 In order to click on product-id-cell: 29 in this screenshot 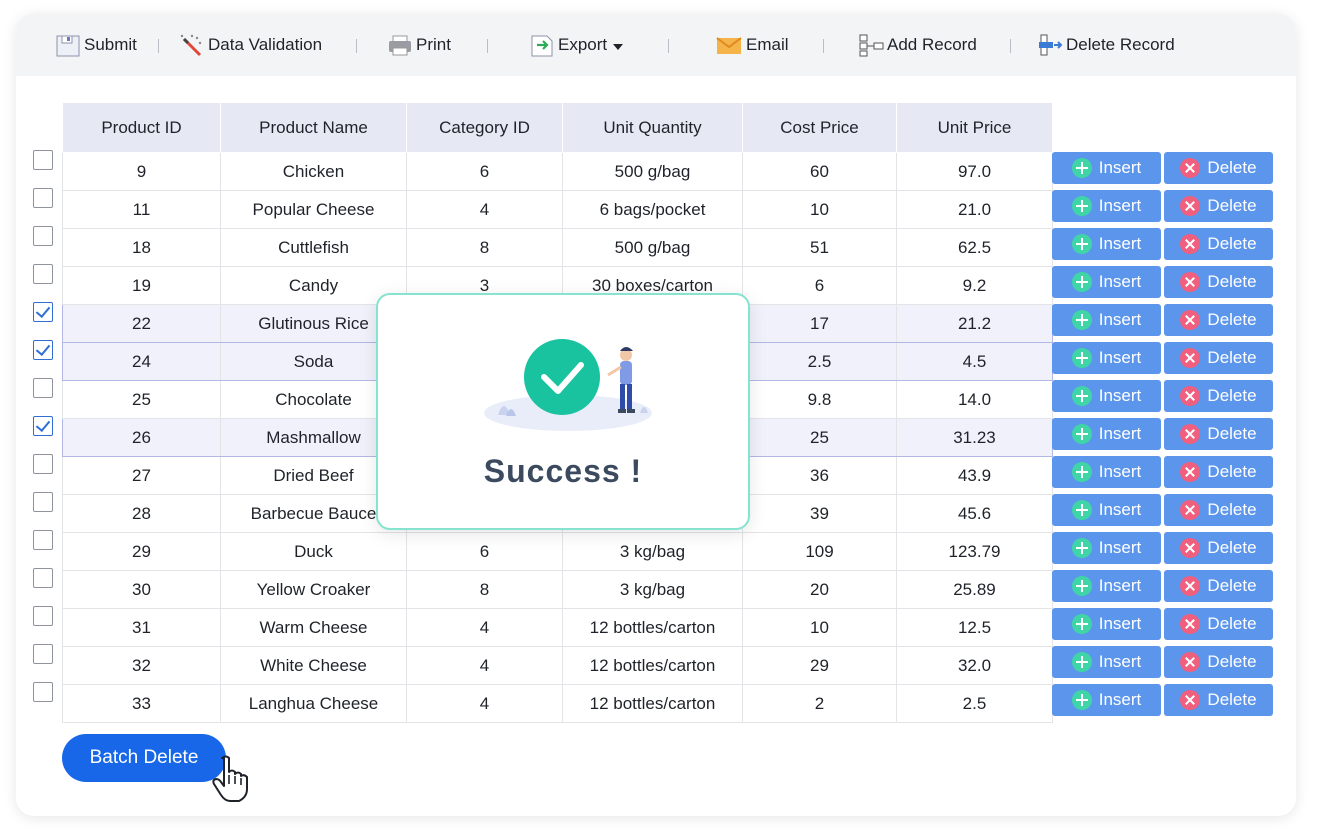, I will do `click(141, 551)`.